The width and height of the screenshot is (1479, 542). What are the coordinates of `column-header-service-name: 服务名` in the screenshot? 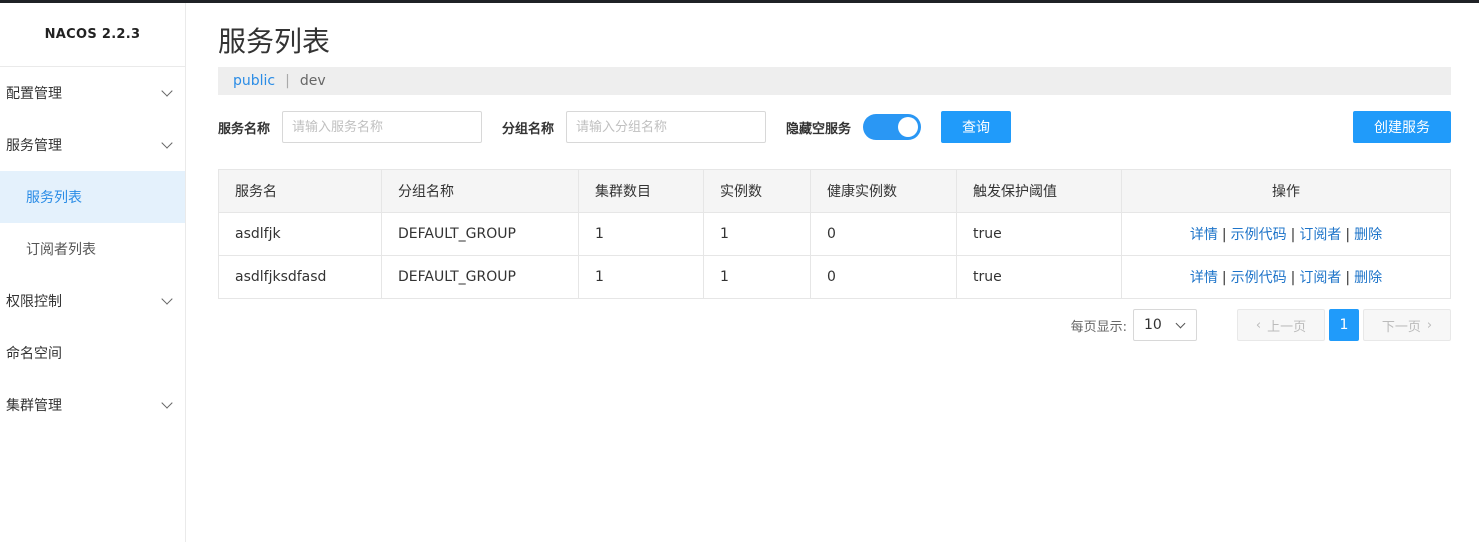 It's located at (300, 191).